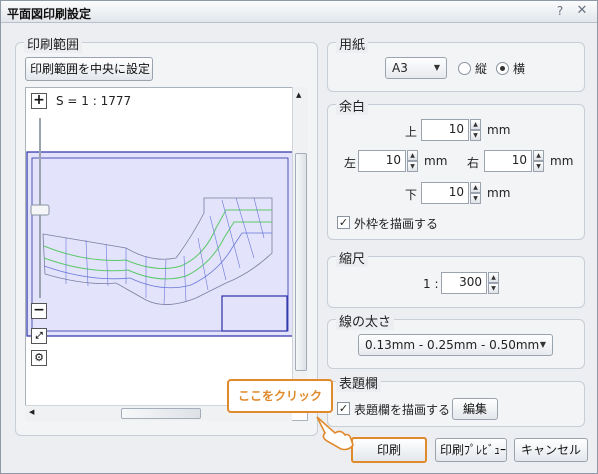 The width and height of the screenshot is (598, 474). I want to click on title-block-draw-label: 表題欄を描画する, so click(402, 410).